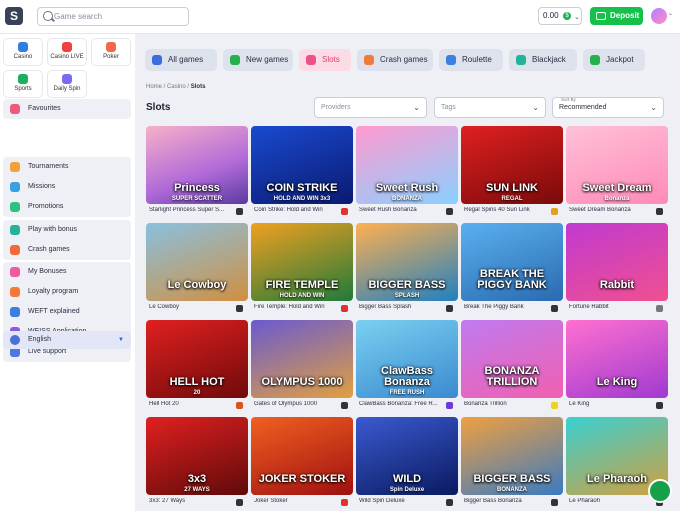 This screenshot has width=680, height=511. I want to click on game-thumbnail: Princess SUPER SCATTER, so click(197, 165).